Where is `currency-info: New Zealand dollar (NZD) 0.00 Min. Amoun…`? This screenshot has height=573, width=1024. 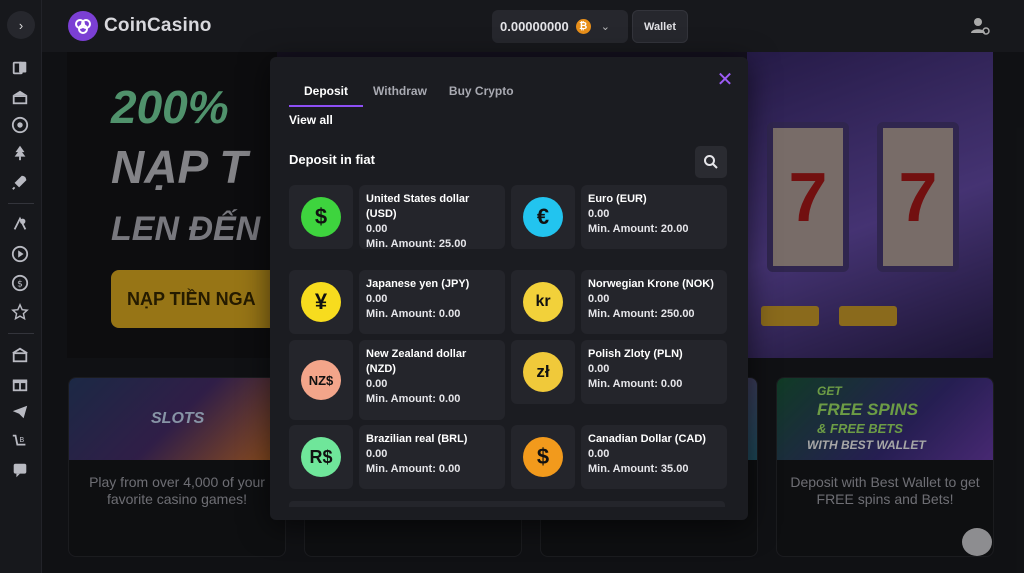
currency-info: New Zealand dollar (NZD) 0.00 Min. Amoun… is located at coordinates (432, 380).